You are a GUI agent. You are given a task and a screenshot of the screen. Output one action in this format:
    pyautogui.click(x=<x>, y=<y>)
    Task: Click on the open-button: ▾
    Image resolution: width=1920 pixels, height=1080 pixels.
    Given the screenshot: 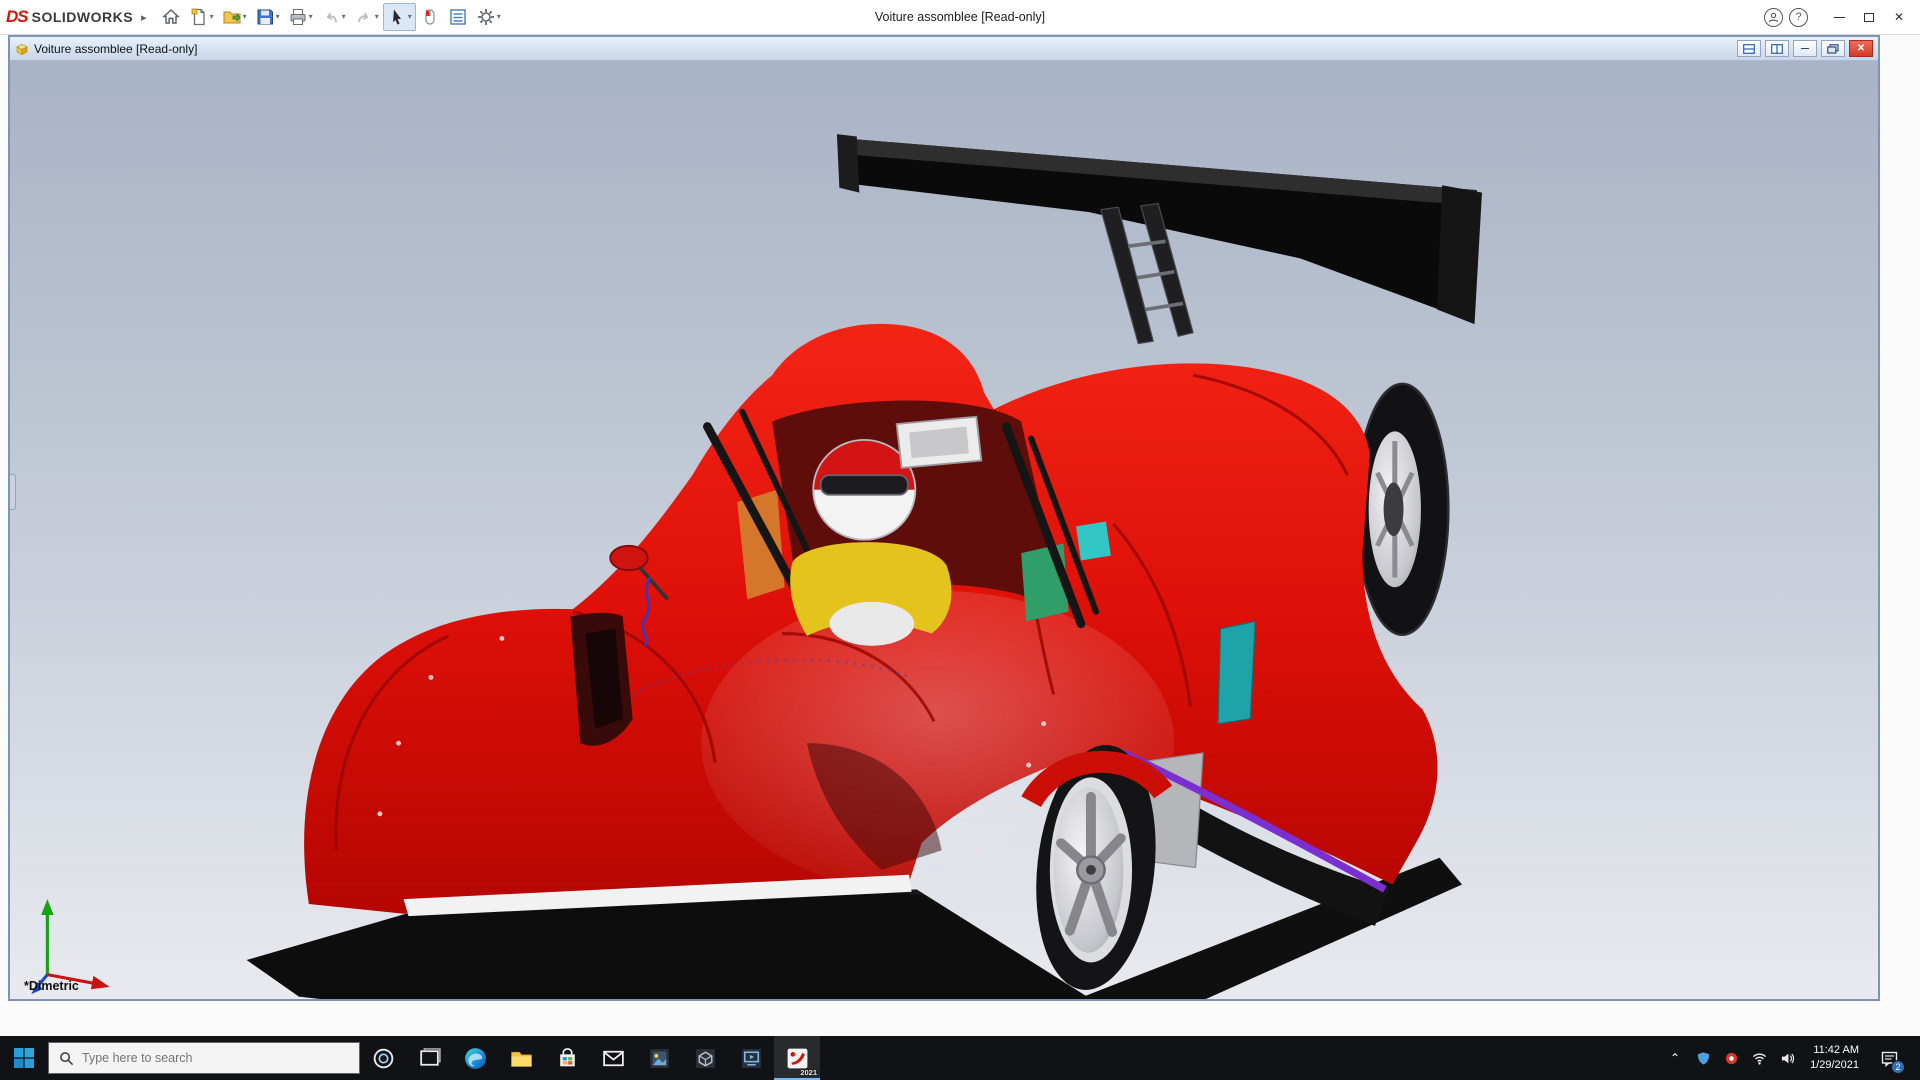 What is the action you would take?
    pyautogui.click(x=234, y=17)
    